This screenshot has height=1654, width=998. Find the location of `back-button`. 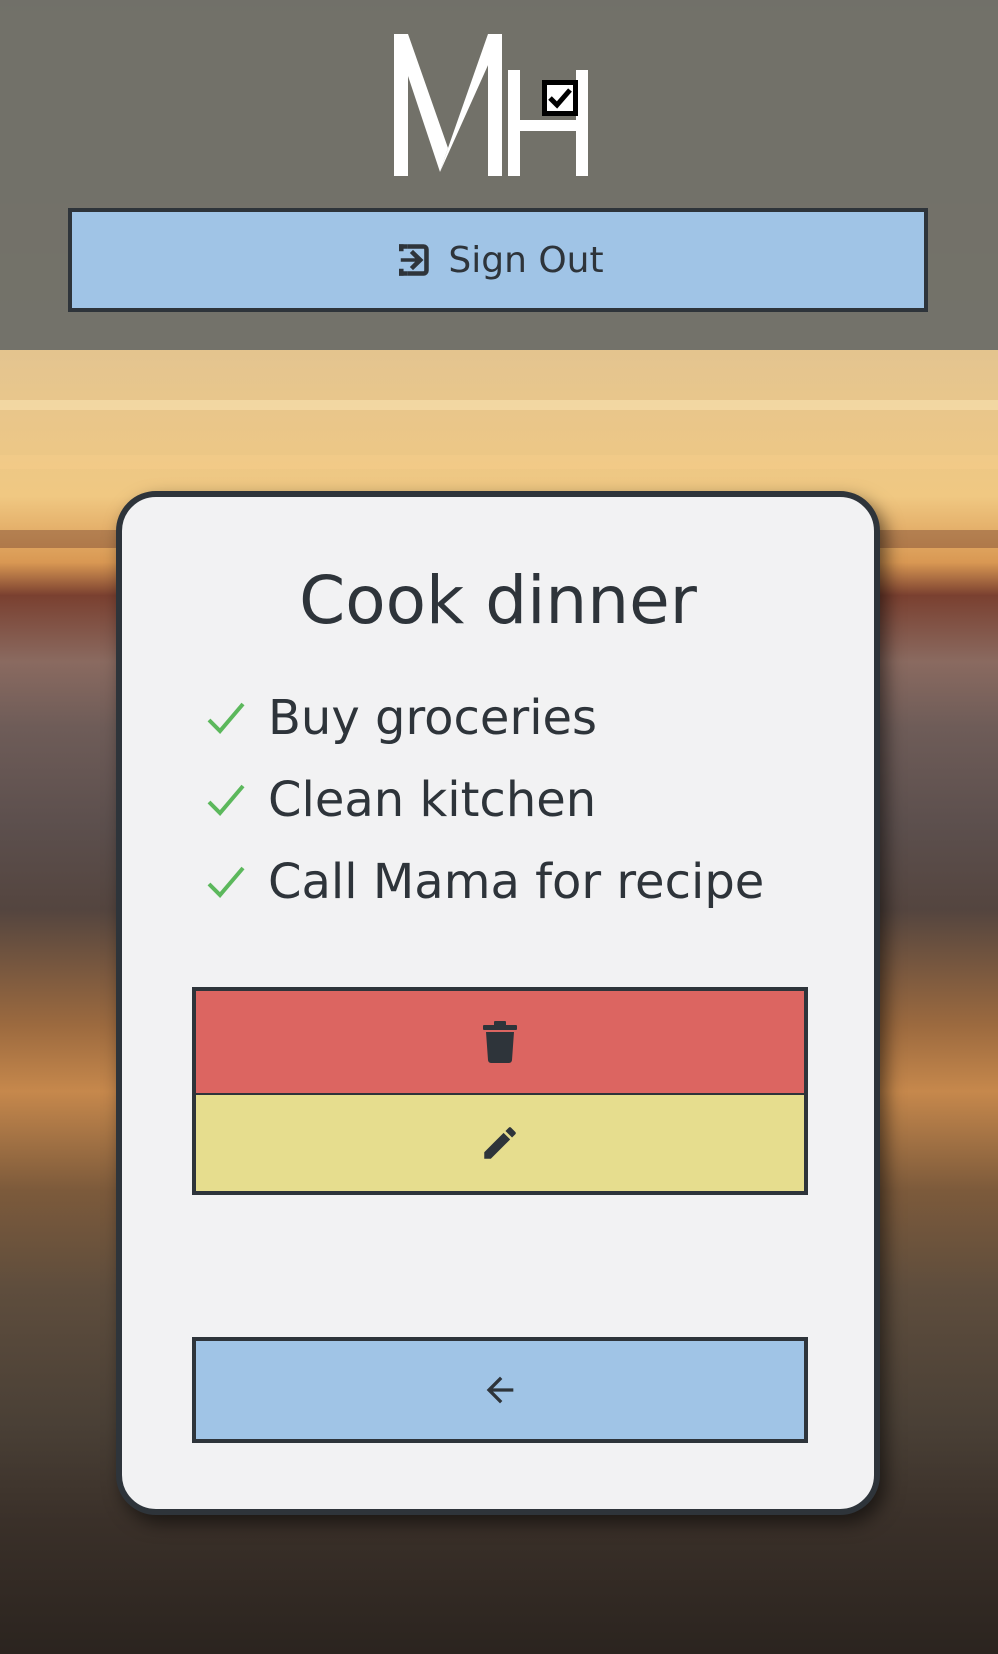

back-button is located at coordinates (500, 1390).